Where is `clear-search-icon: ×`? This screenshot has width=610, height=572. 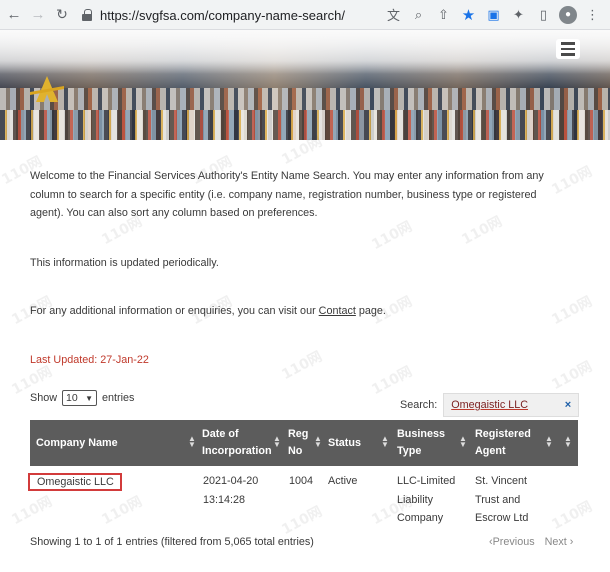 clear-search-icon: × is located at coordinates (568, 405).